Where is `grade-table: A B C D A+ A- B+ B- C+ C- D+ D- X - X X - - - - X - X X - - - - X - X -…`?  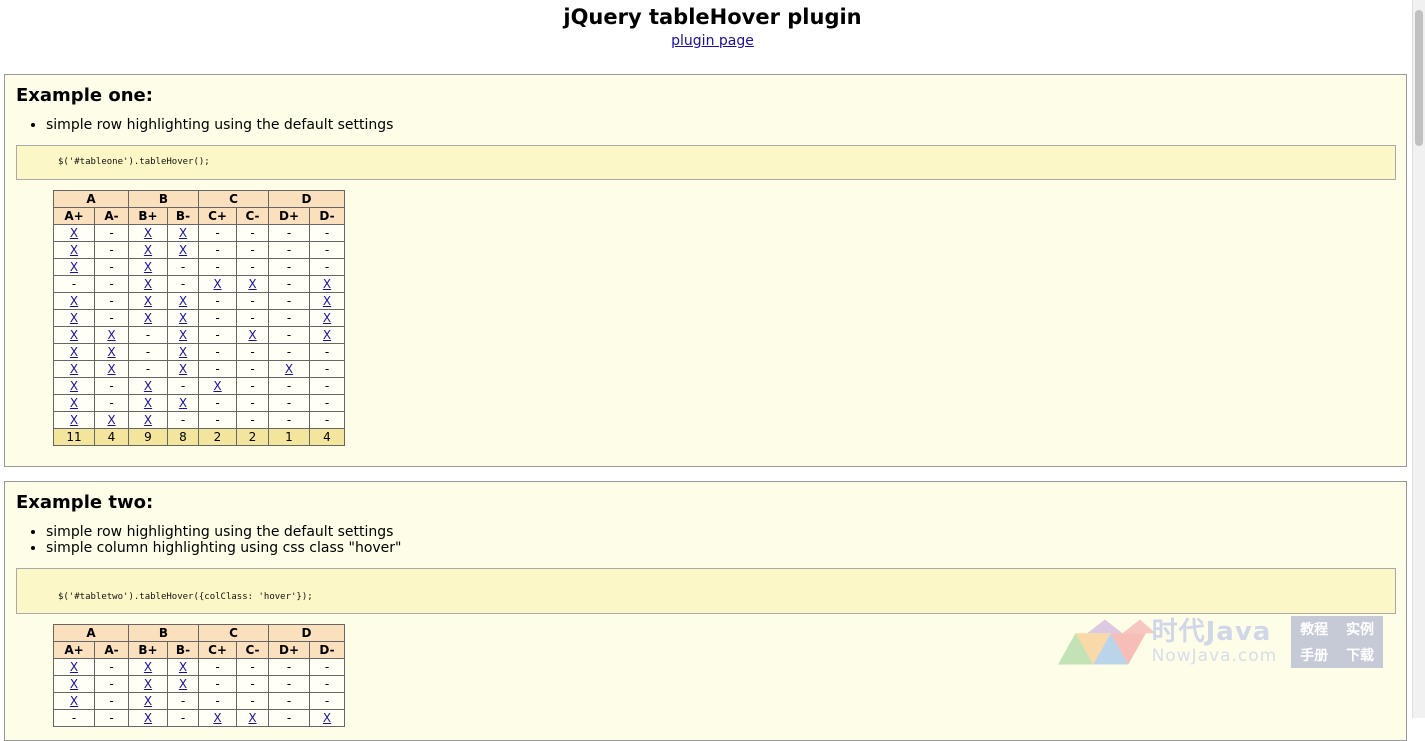 grade-table: A B C D A+ A- B+ B- C+ C- D+ D- X - X X - - - - X - X X - - - - X - X -… is located at coordinates (199, 675).